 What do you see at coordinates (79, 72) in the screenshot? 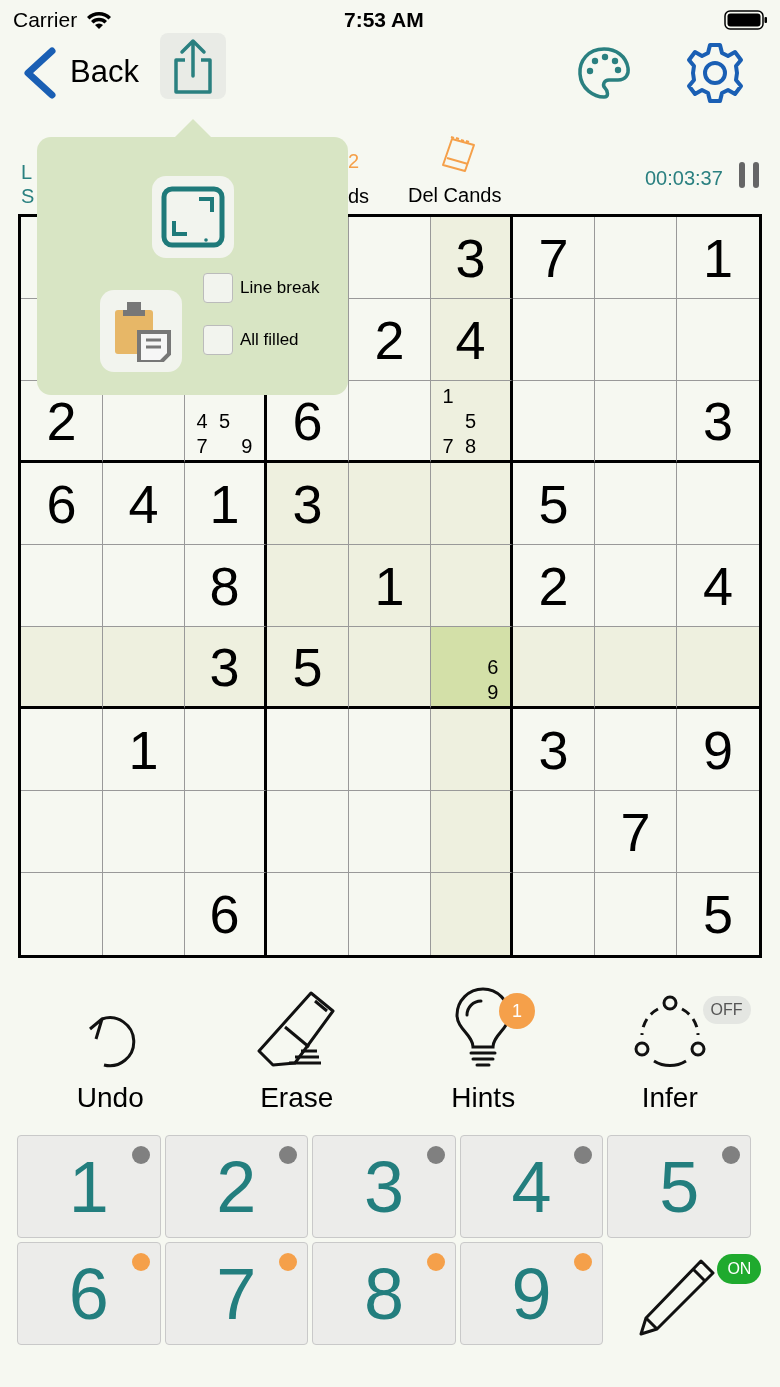
I see `back-button: Back` at bounding box center [79, 72].